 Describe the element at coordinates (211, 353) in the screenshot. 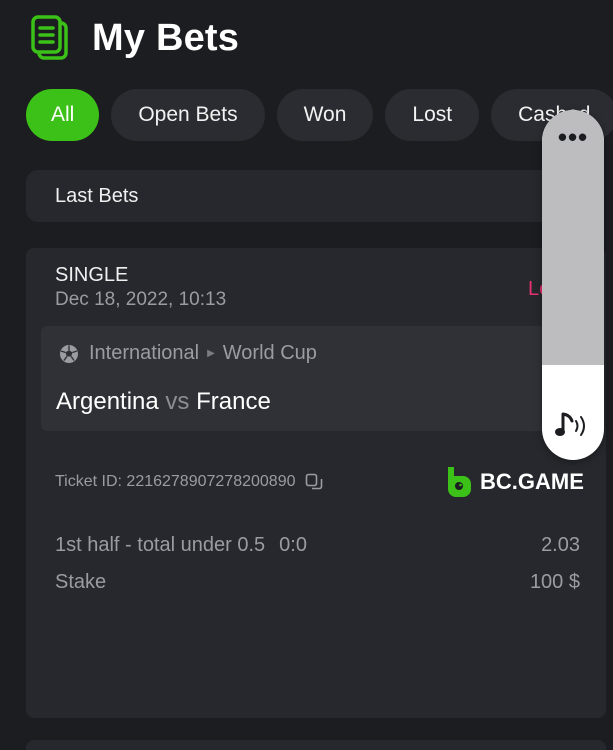

I see `caret-right-icon: ▶` at that location.